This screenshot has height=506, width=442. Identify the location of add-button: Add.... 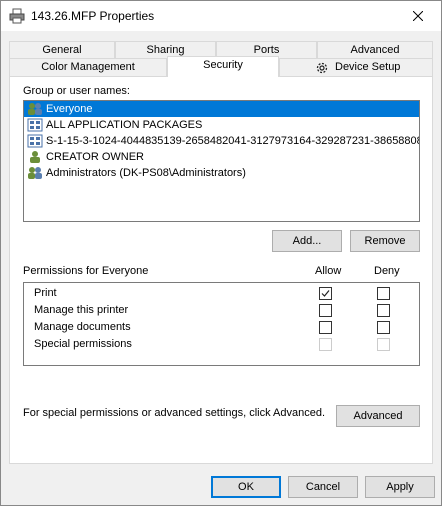
(307, 241).